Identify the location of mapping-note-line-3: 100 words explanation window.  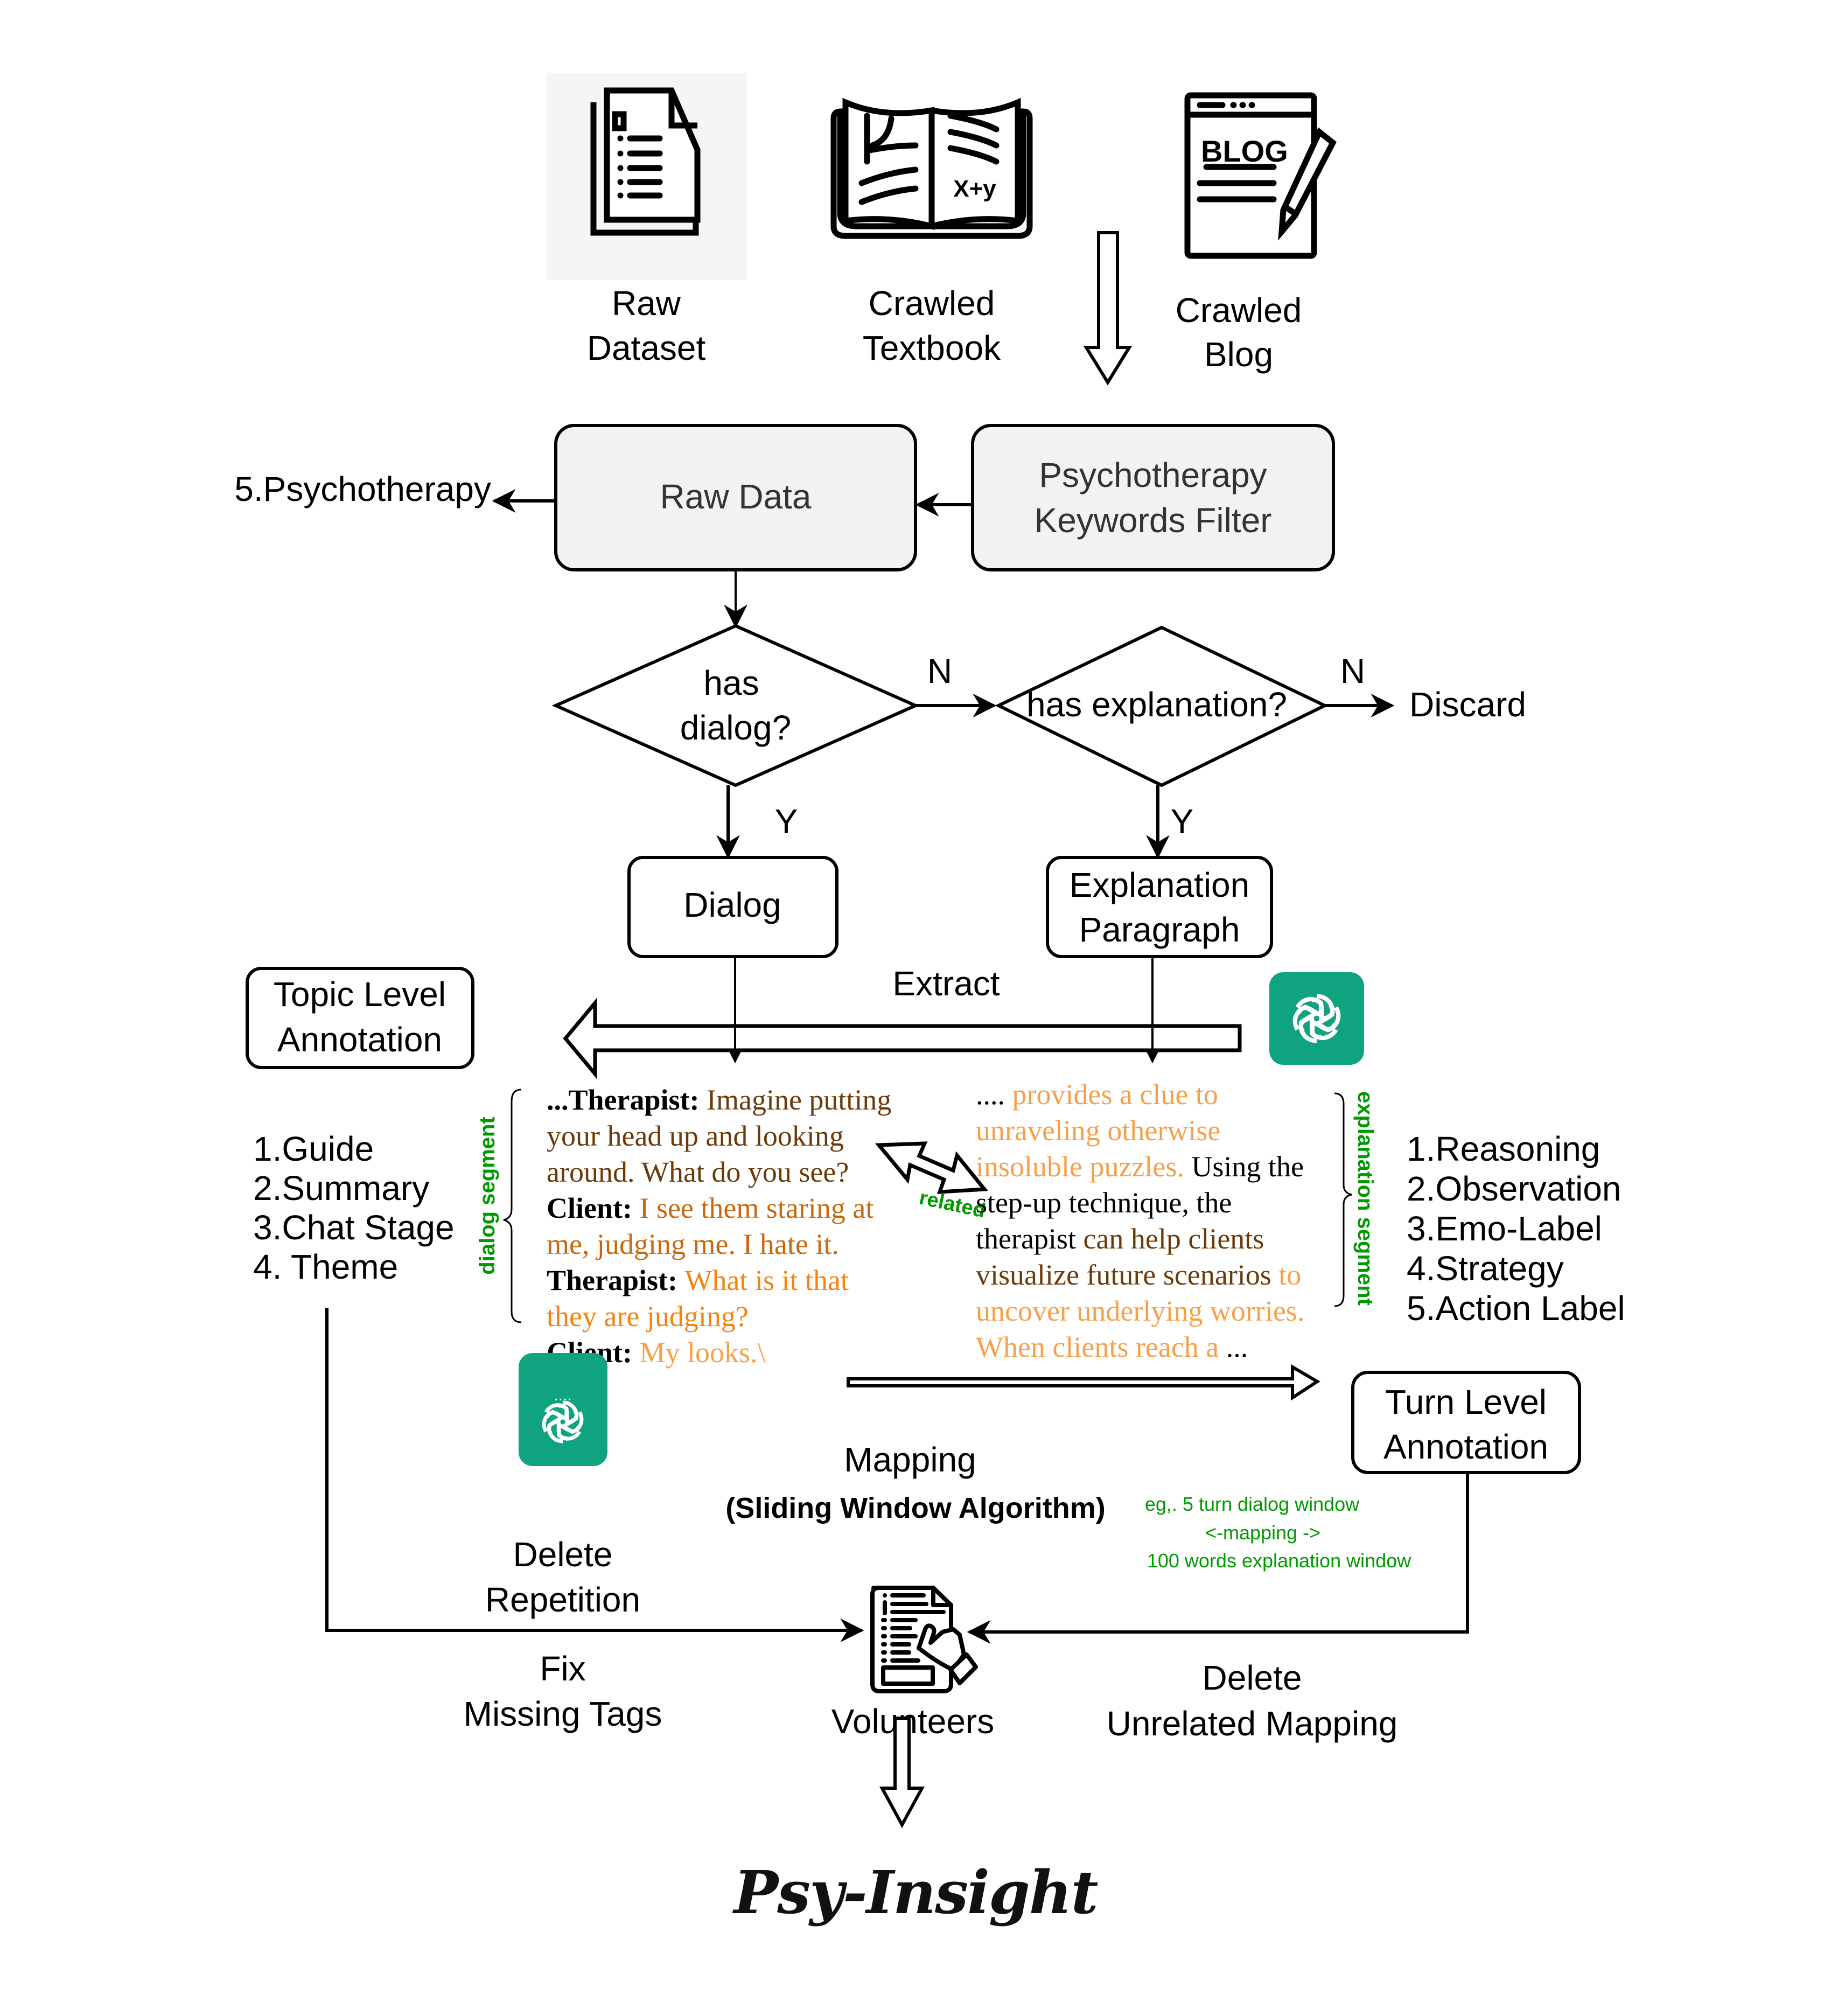
(1279, 1561).